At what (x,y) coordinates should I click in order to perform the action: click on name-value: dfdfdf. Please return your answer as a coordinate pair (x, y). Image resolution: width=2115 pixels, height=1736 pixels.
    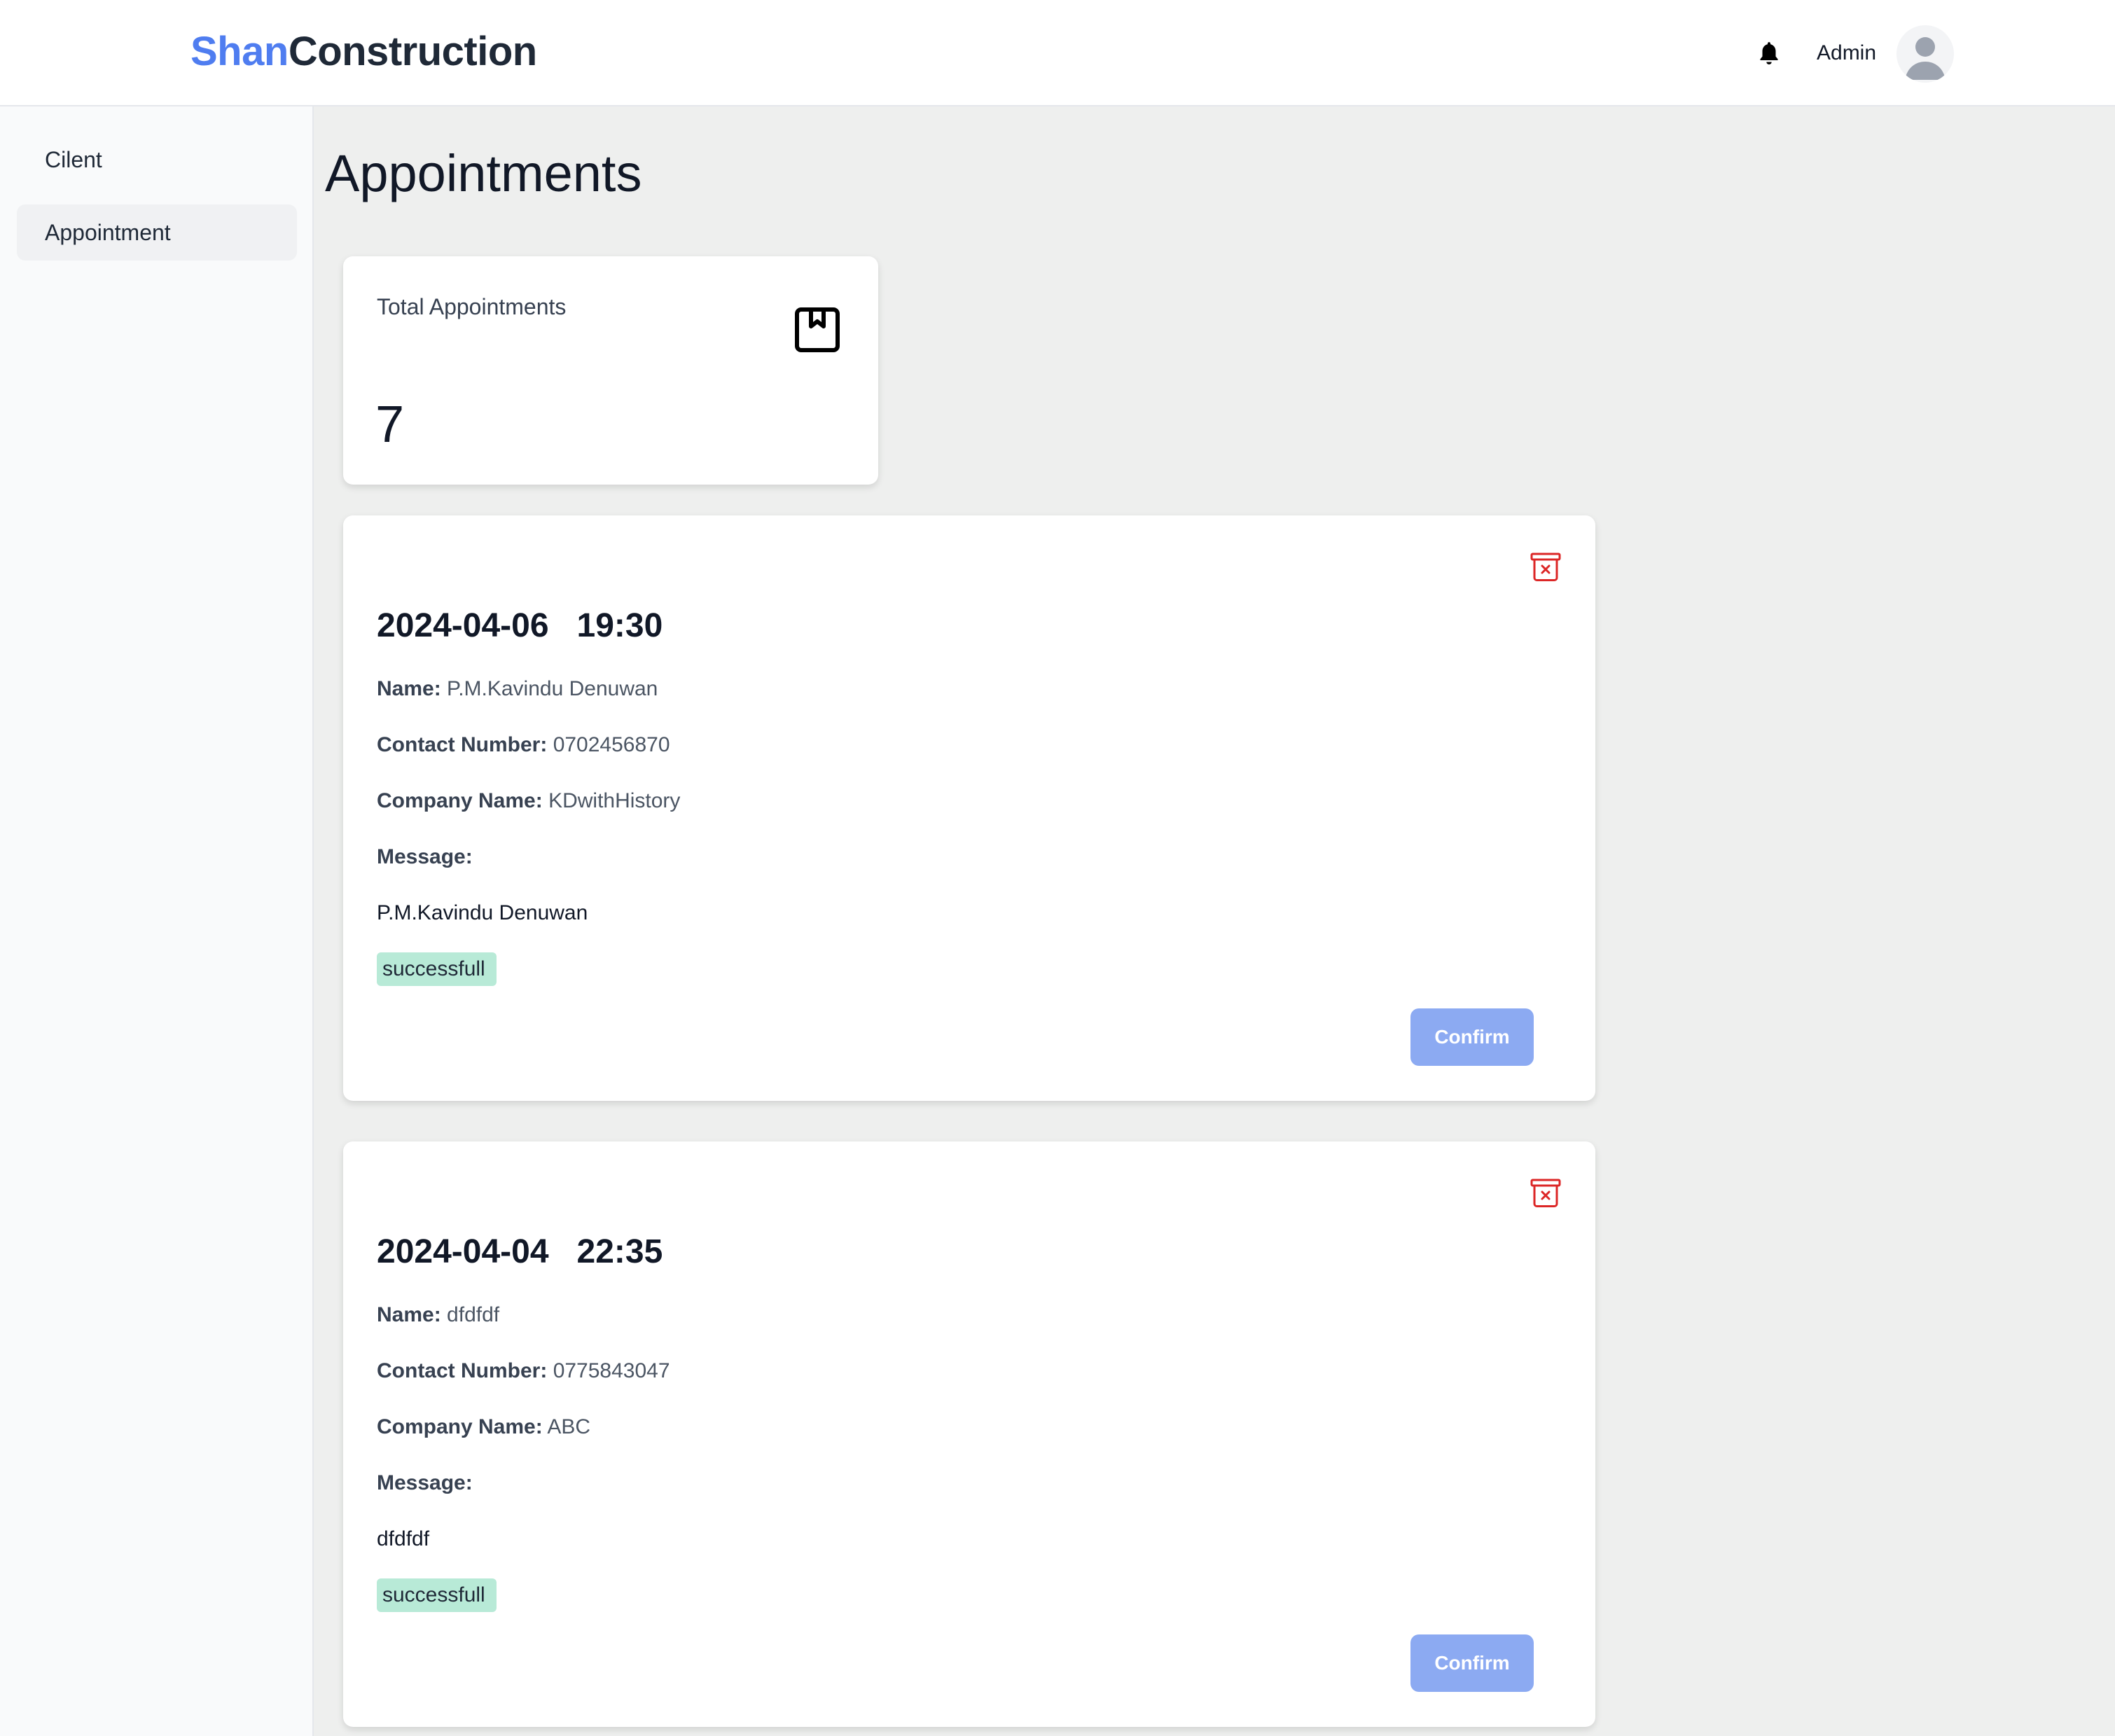
    Looking at the image, I should click on (473, 1315).